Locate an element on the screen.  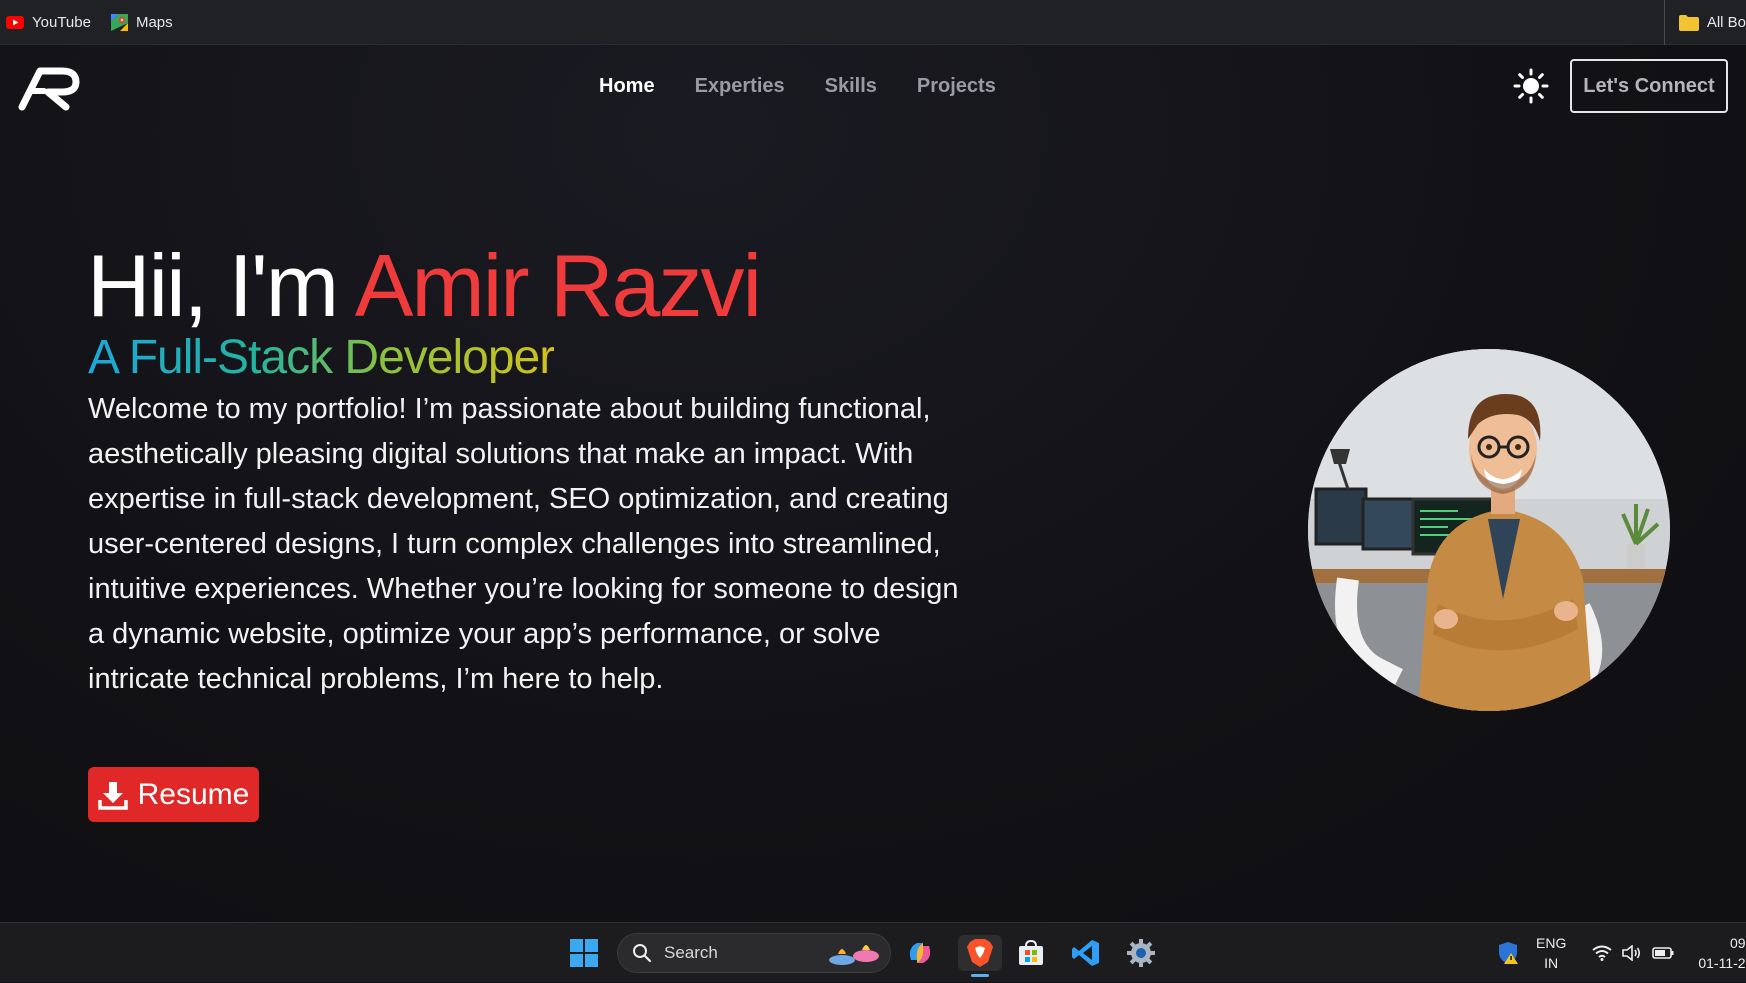
system-tray is located at coordinates (1633, 953).